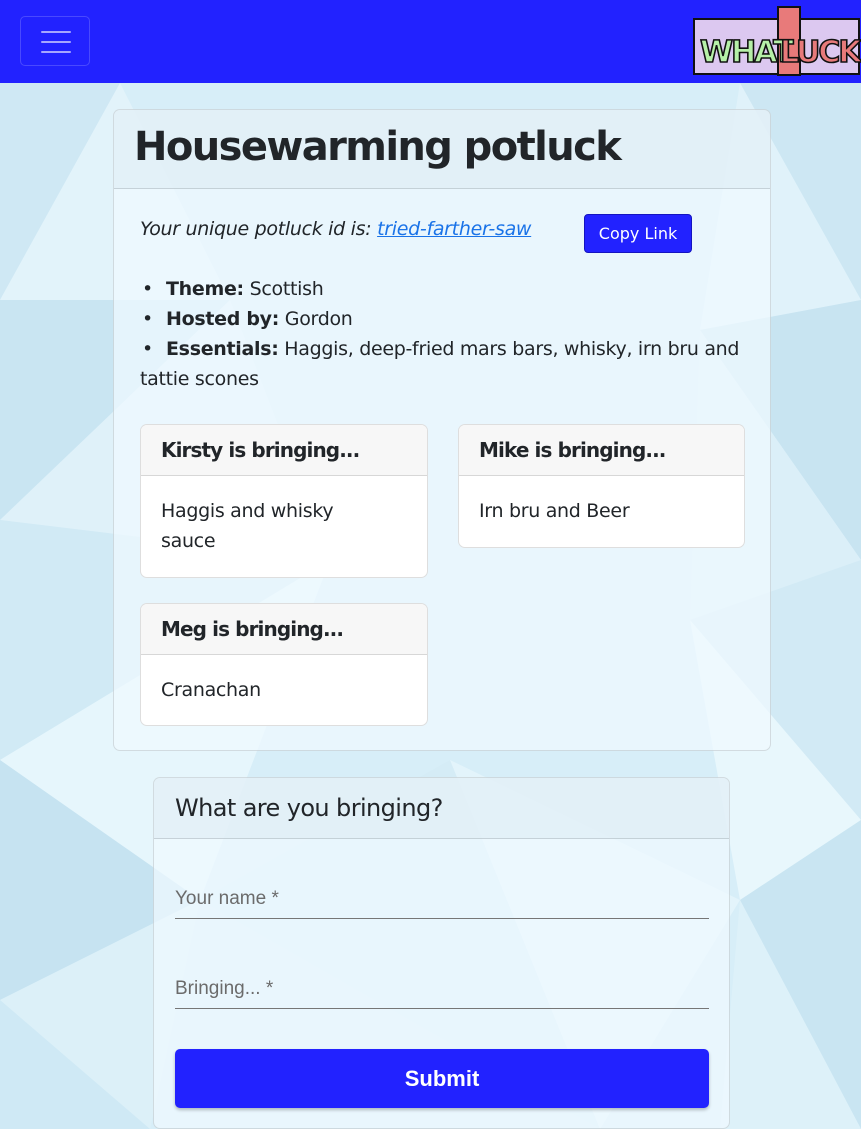 This screenshot has height=1129, width=861. I want to click on hamburger-menu-button, so click(55, 41).